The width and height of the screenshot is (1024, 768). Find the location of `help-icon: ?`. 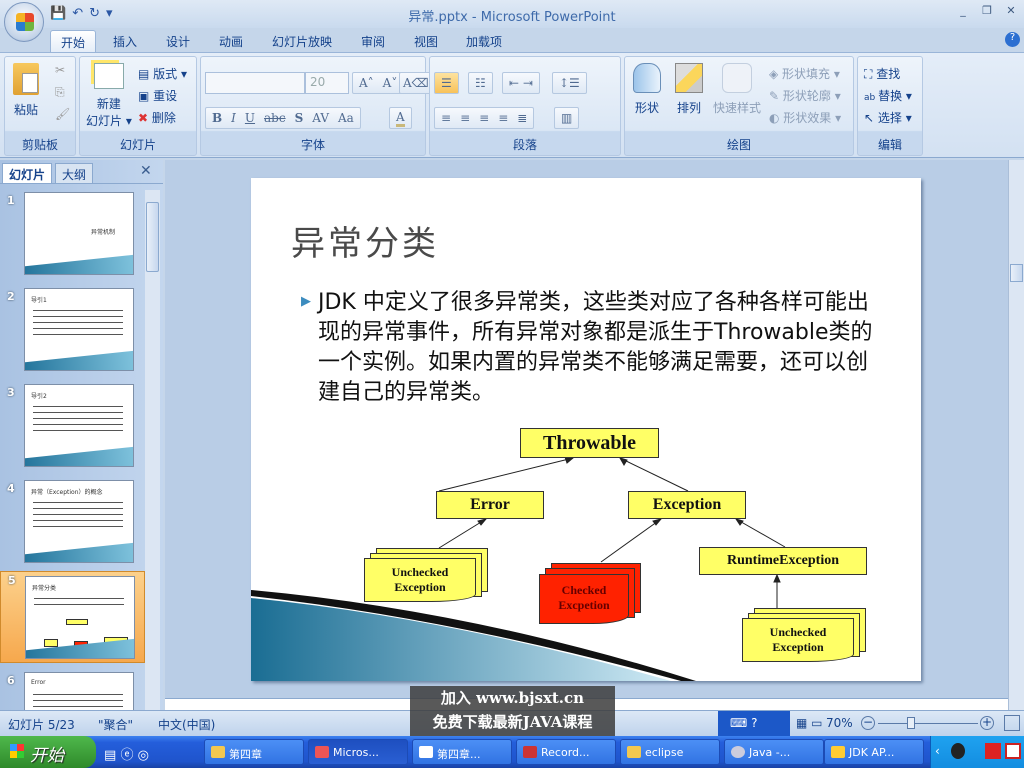

help-icon: ? is located at coordinates (1012, 39).